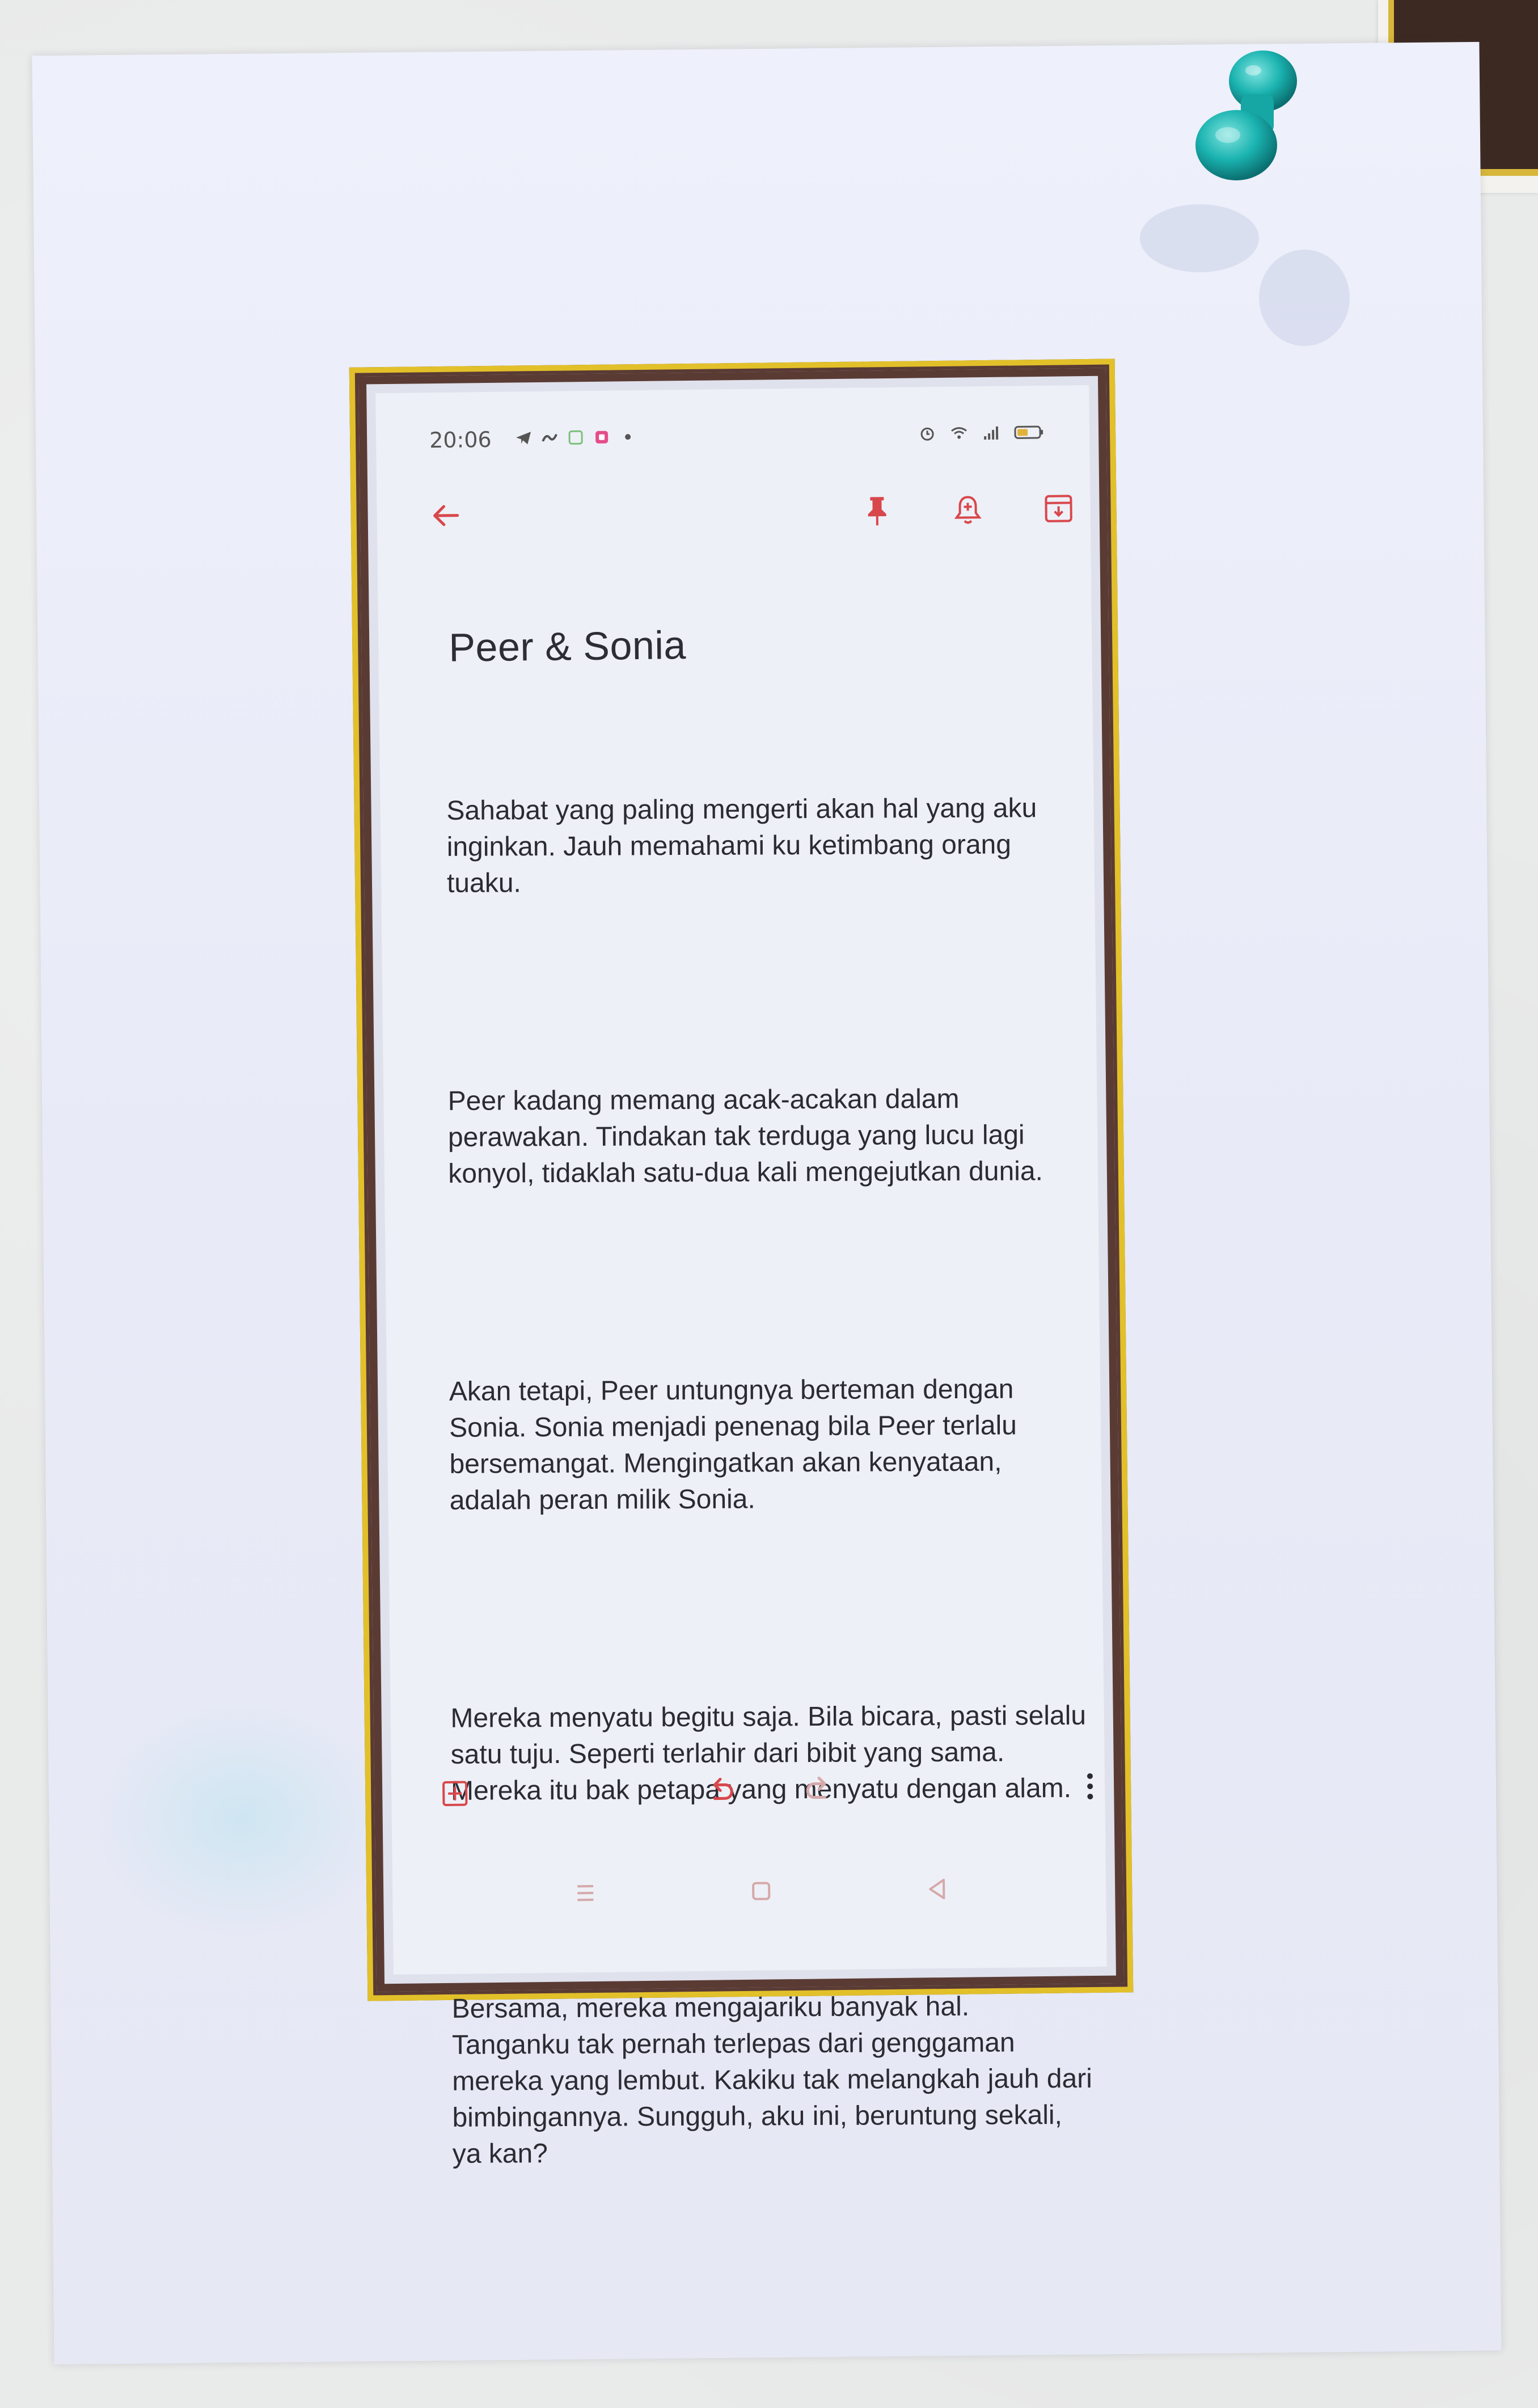 This screenshot has height=2408, width=1538. I want to click on plus-box-icon, so click(455, 1793).